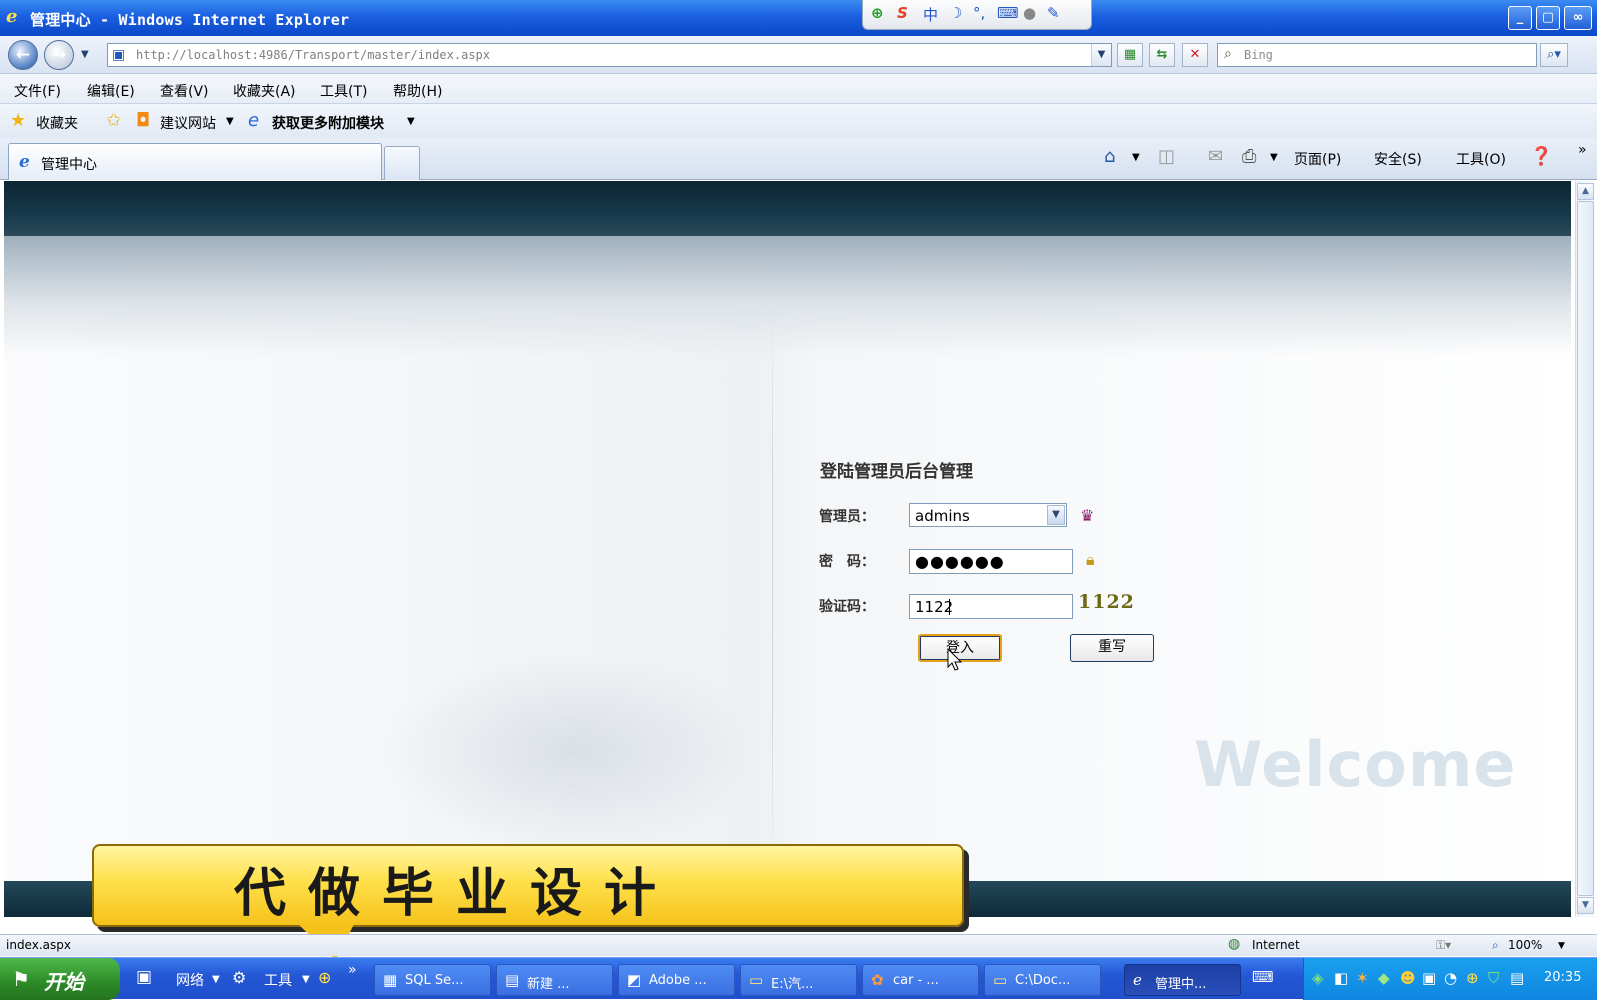 The width and height of the screenshot is (1597, 1000). Describe the element at coordinates (1429, 978) in the screenshot. I see `network-tray-icon: ▣` at that location.